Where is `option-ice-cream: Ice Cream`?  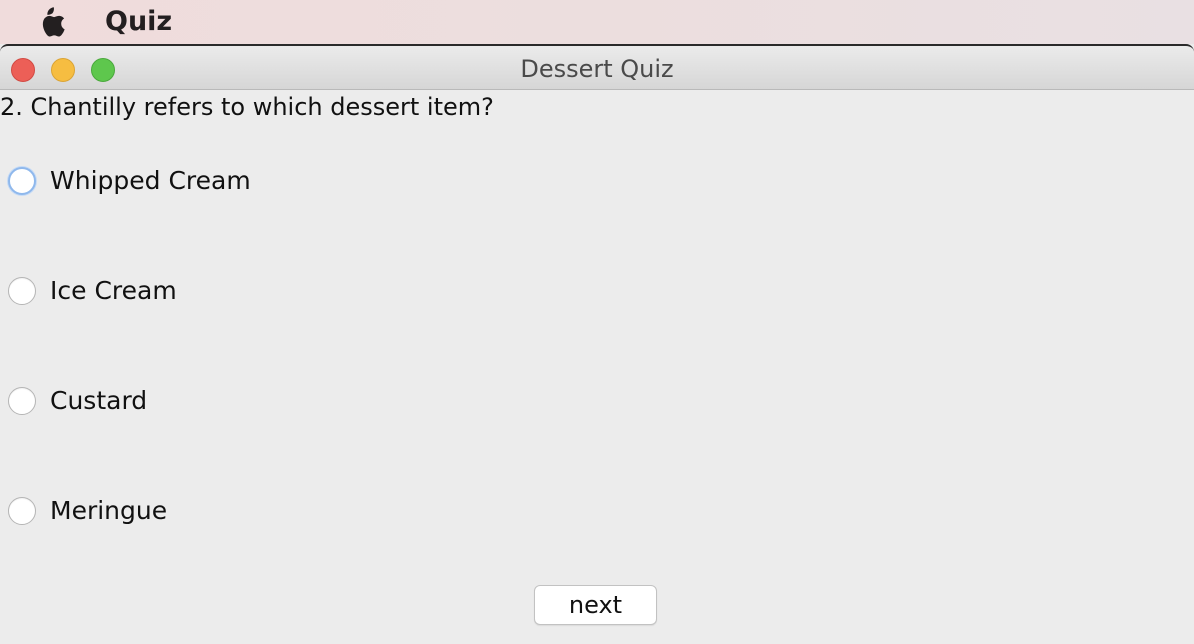 option-ice-cream: Ice Cream is located at coordinates (92, 291).